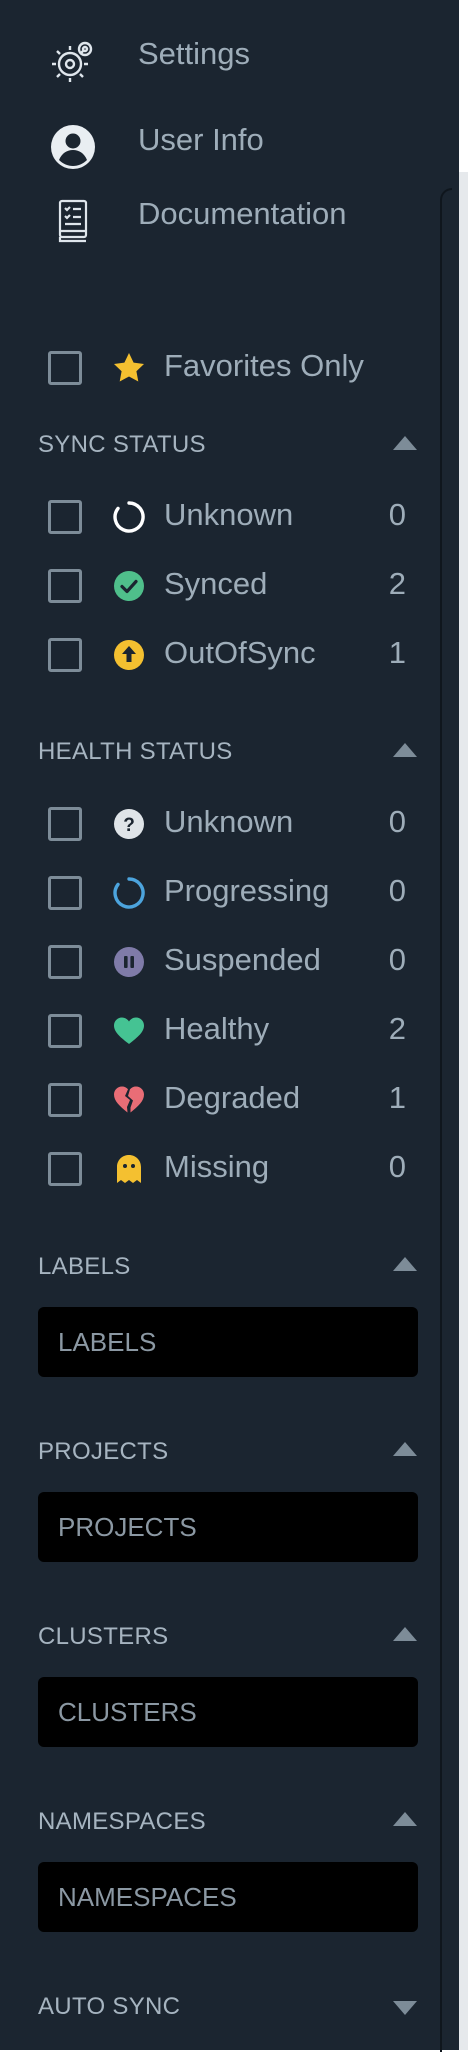 This screenshot has height=2052, width=468. Describe the element at coordinates (122, 444) in the screenshot. I see `sync-status-title: SYNC STATUS` at that location.